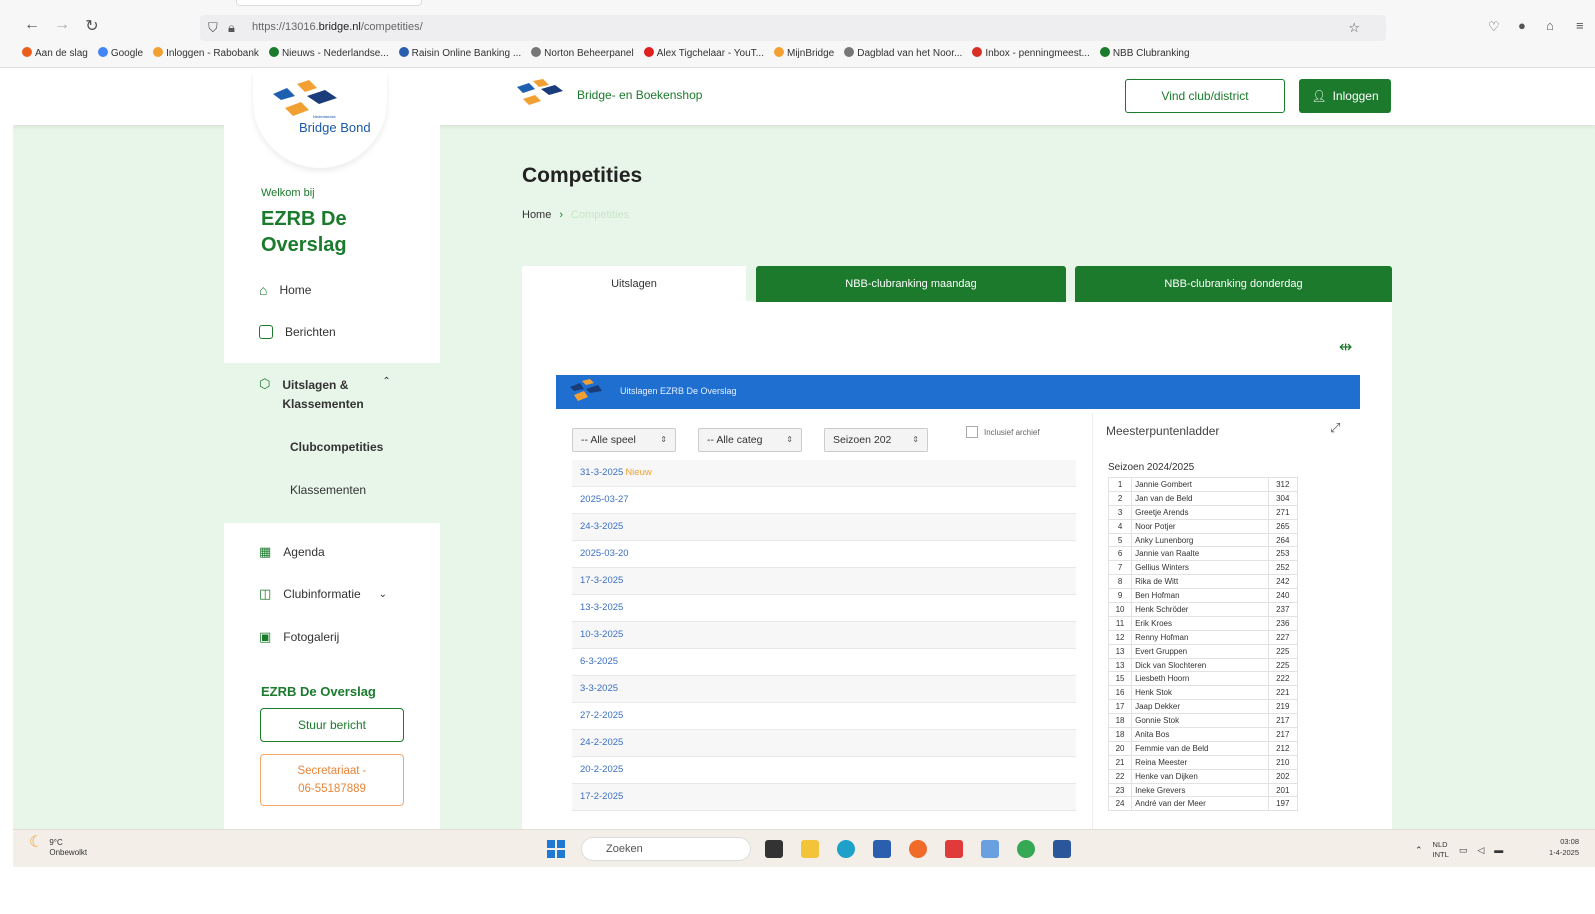 The height and width of the screenshot is (914, 1595). Describe the element at coordinates (1354, 28) in the screenshot. I see `bookmark-star-icon: ☆` at that location.